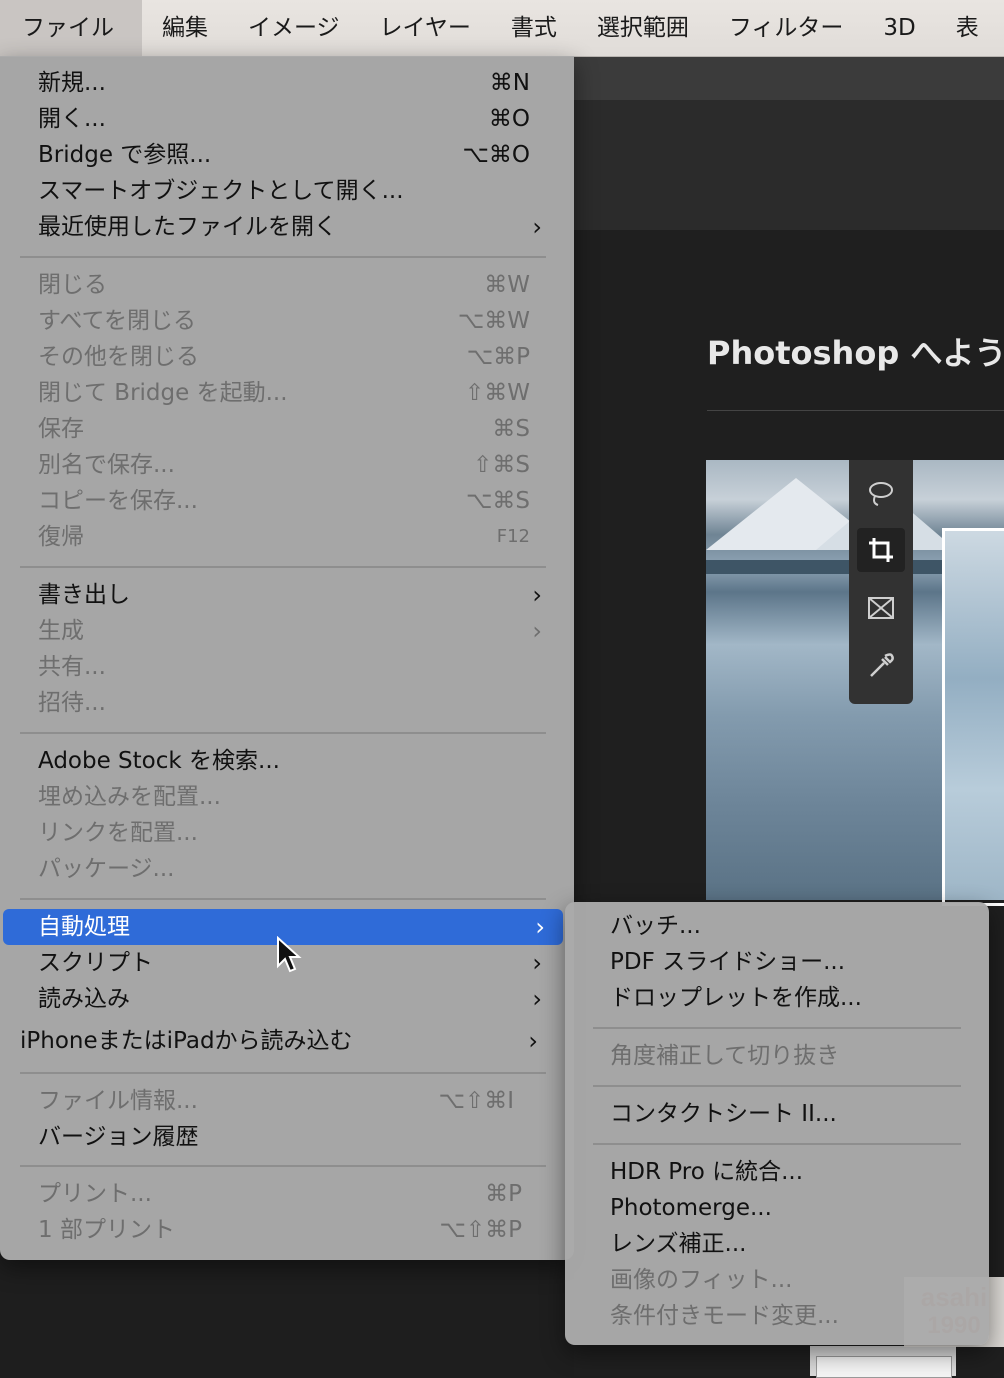  I want to click on shortcut: ⌥⌘P, so click(498, 357).